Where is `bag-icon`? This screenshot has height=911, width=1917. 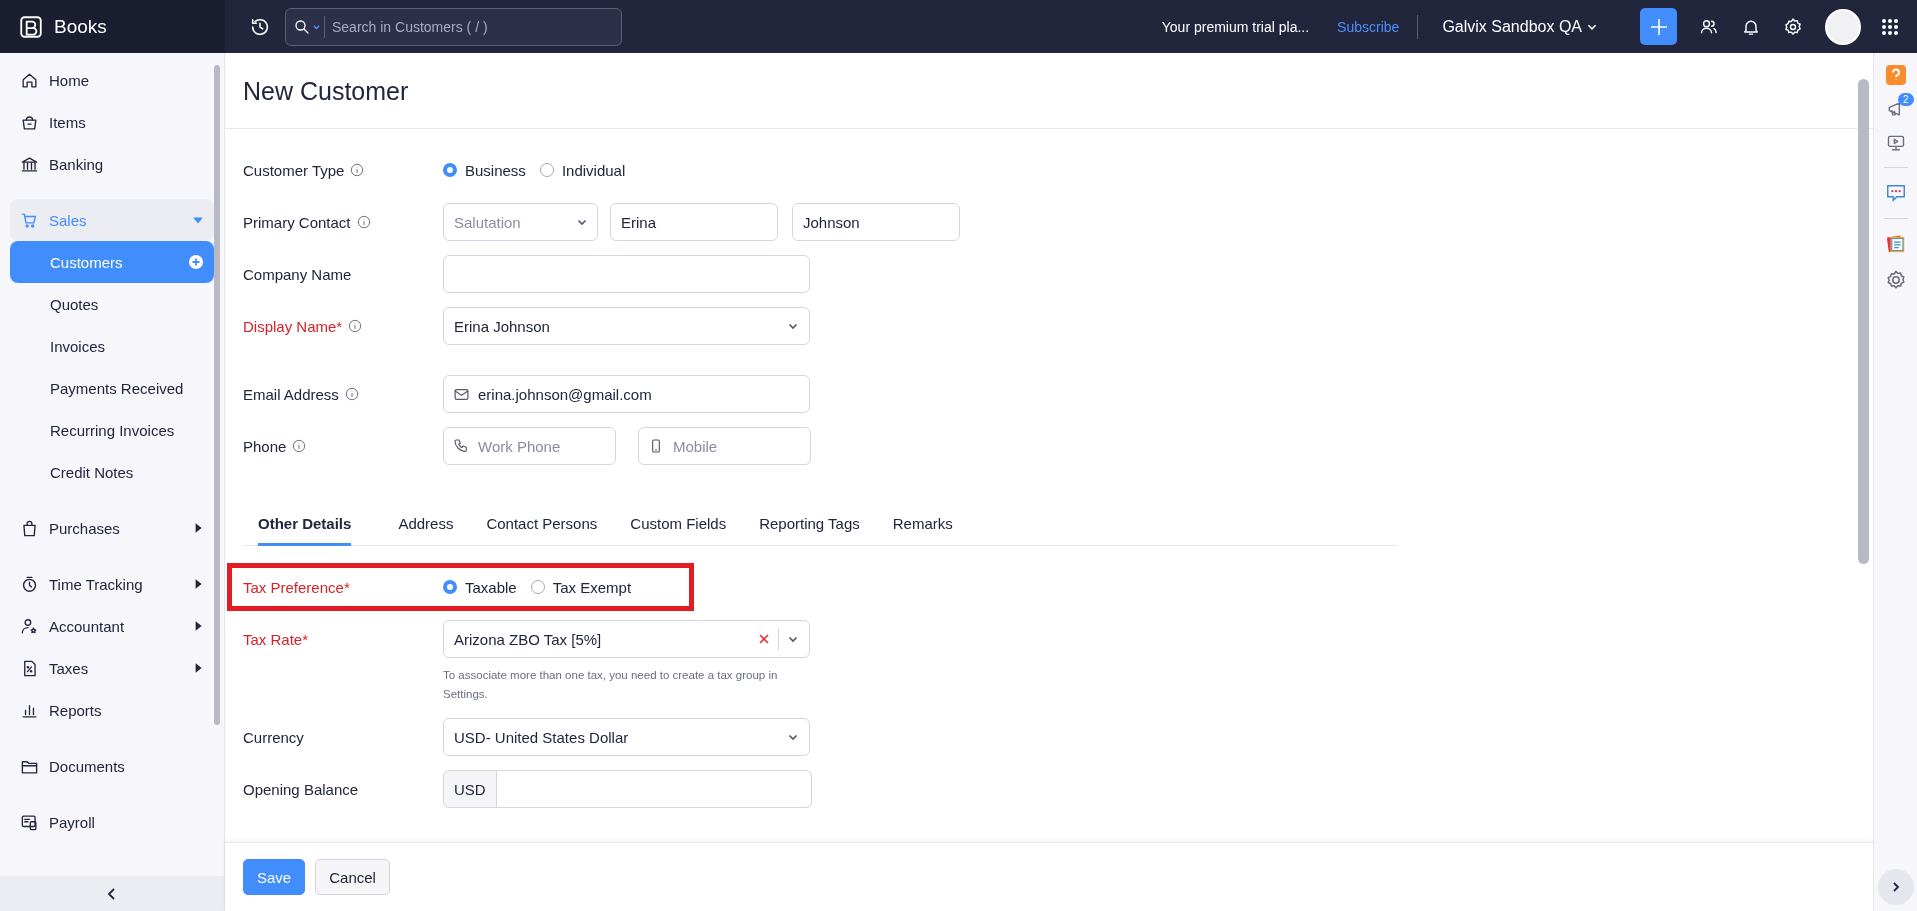
bag-icon is located at coordinates (29, 528).